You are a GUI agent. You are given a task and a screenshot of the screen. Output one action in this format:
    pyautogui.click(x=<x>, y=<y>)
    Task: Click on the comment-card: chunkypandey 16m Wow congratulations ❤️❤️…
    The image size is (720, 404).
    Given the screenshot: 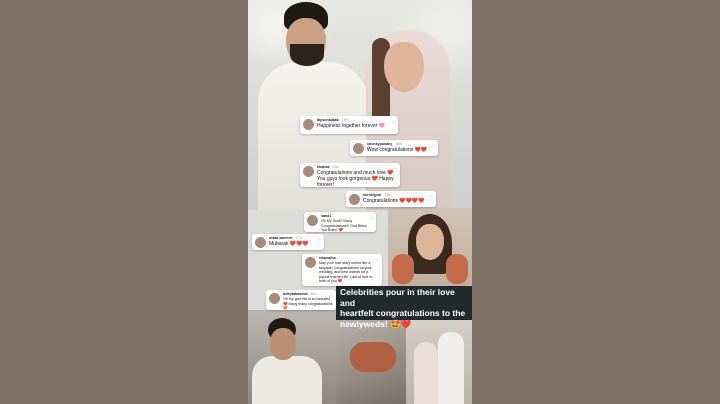 What is the action you would take?
    pyautogui.click(x=394, y=148)
    